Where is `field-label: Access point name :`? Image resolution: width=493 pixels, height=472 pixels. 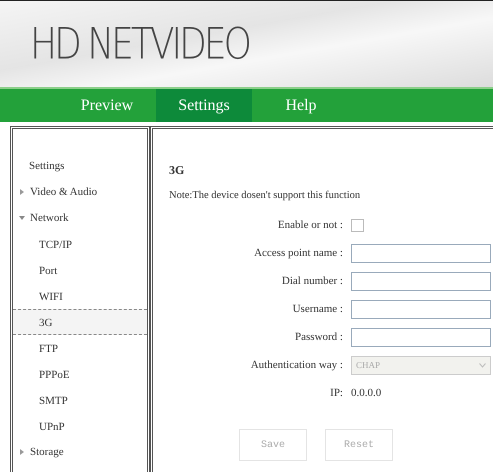
field-label: Access point name : is located at coordinates (298, 253).